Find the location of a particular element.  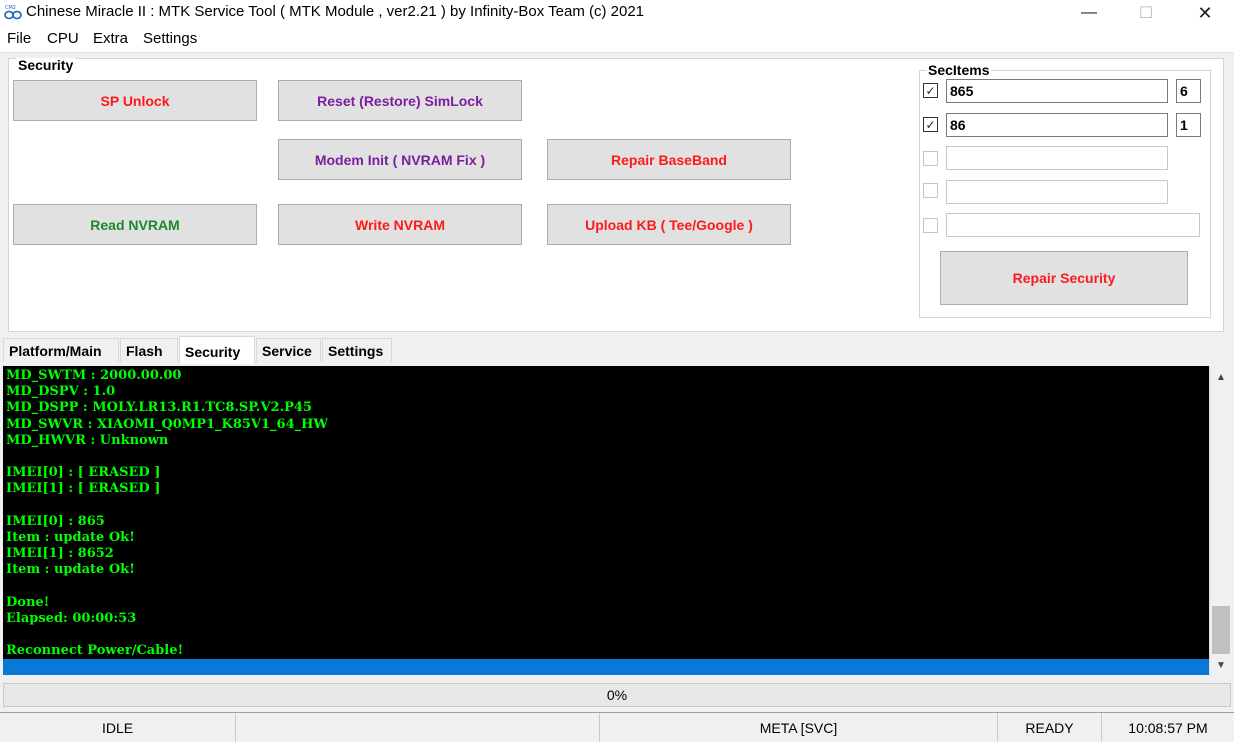

secitems-group-label: SecItems is located at coordinates (959, 70).